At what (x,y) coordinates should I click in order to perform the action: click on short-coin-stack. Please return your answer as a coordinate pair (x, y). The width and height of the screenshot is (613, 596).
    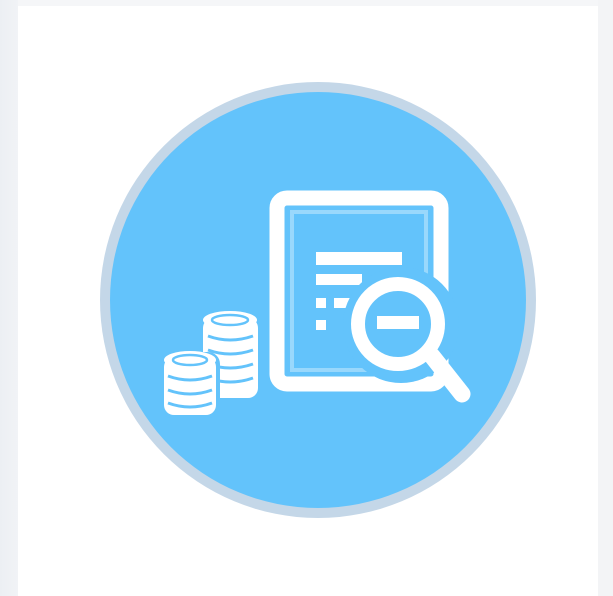
    Looking at the image, I should click on (190, 384).